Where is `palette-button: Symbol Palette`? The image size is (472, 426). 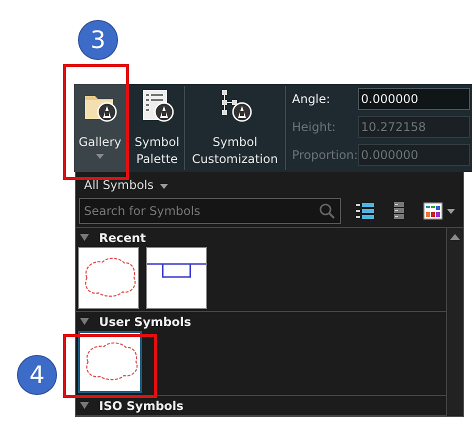
palette-button: Symbol Palette is located at coordinates (155, 128).